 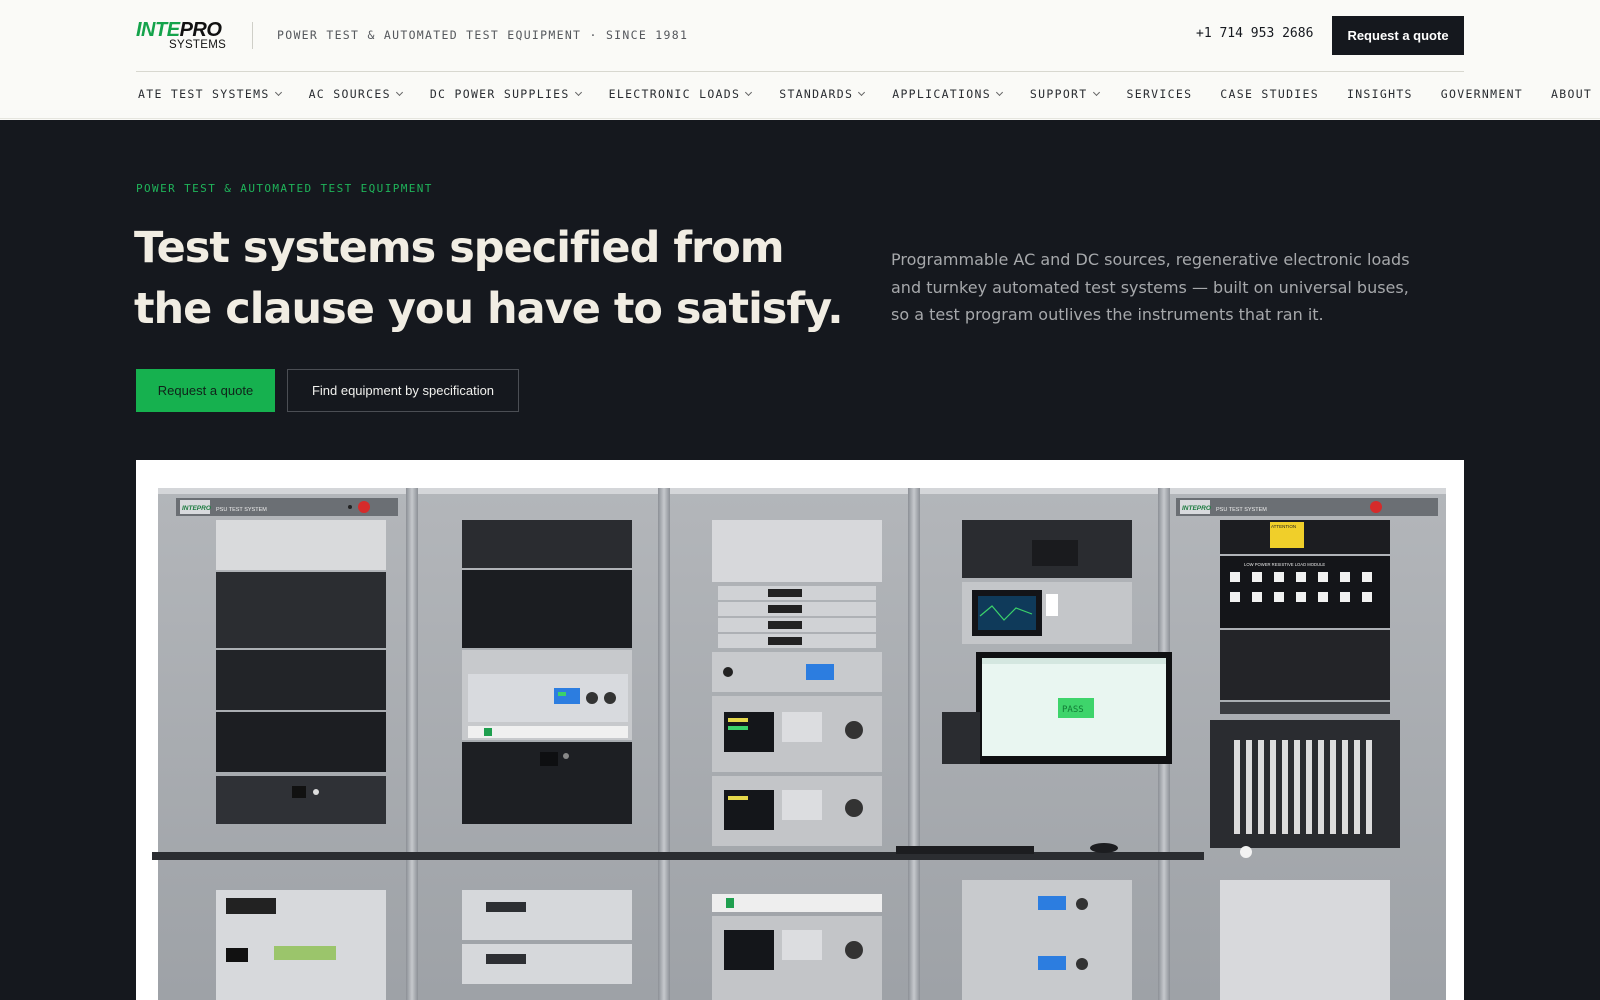 What do you see at coordinates (1058, 94) in the screenshot?
I see `nav-item-label: SUPPORT` at bounding box center [1058, 94].